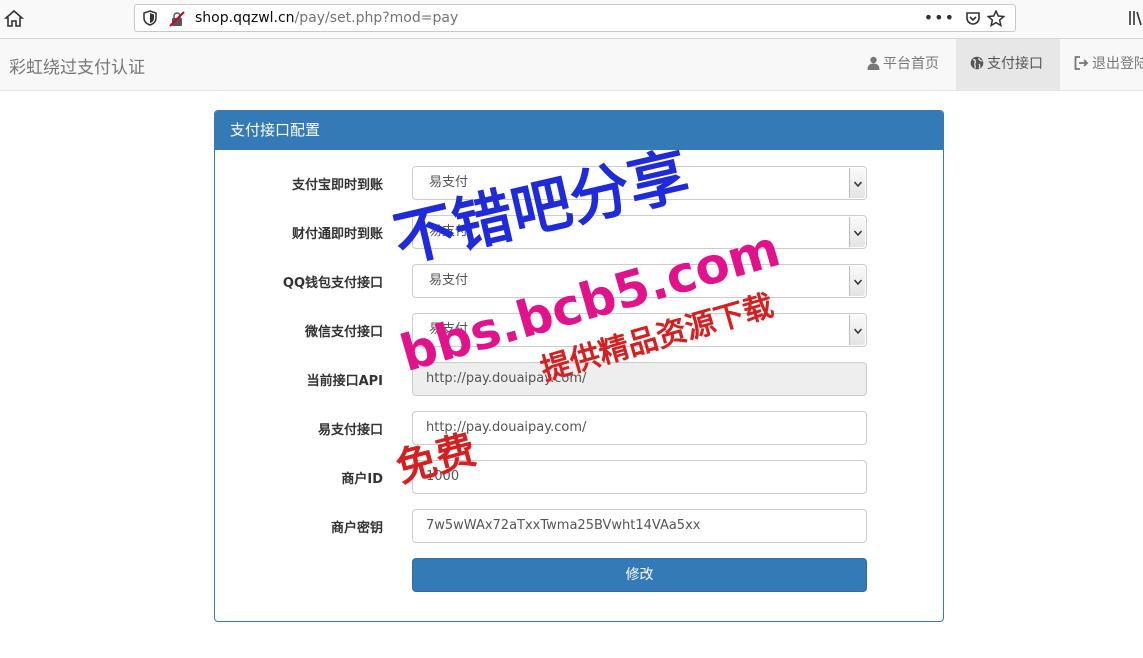 The width and height of the screenshot is (1143, 658). What do you see at coordinates (337, 185) in the screenshot?
I see `alipay-label: 支付宝即时到账` at bounding box center [337, 185].